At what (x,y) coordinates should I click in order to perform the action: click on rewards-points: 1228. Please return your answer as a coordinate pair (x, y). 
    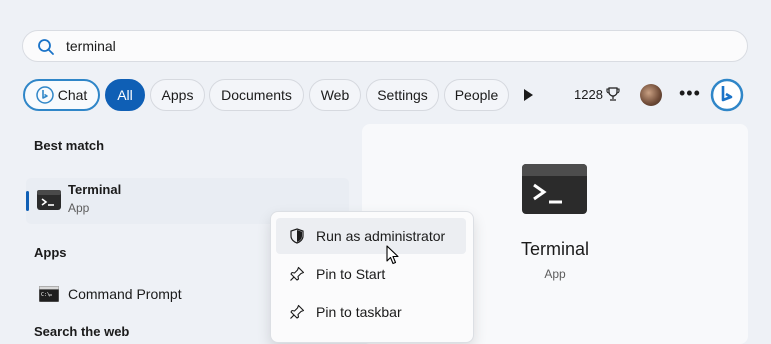
    Looking at the image, I should click on (588, 94).